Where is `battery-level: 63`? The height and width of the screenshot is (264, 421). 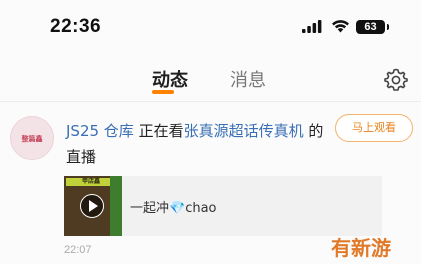
battery-level: 63 is located at coordinates (370, 27).